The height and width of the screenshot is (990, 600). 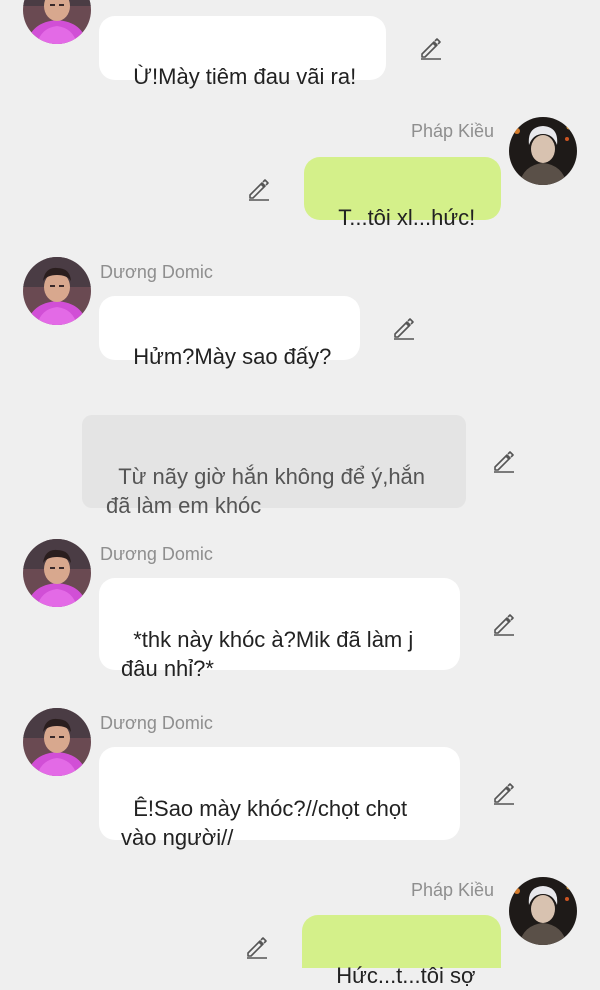 I want to click on message-text: Ê!Sao mày khóc?//chọt chọt vào người//, so click(x=264, y=823).